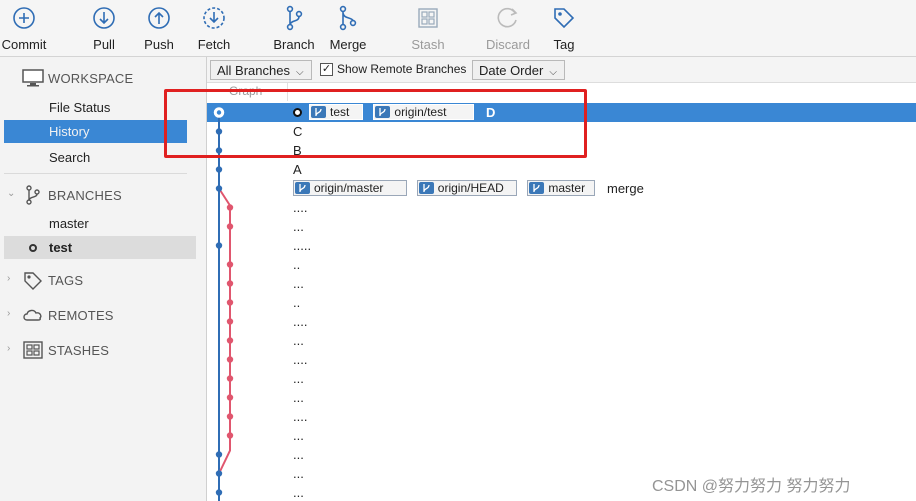  Describe the element at coordinates (508, 44) in the screenshot. I see `discard-label: Discard` at that location.